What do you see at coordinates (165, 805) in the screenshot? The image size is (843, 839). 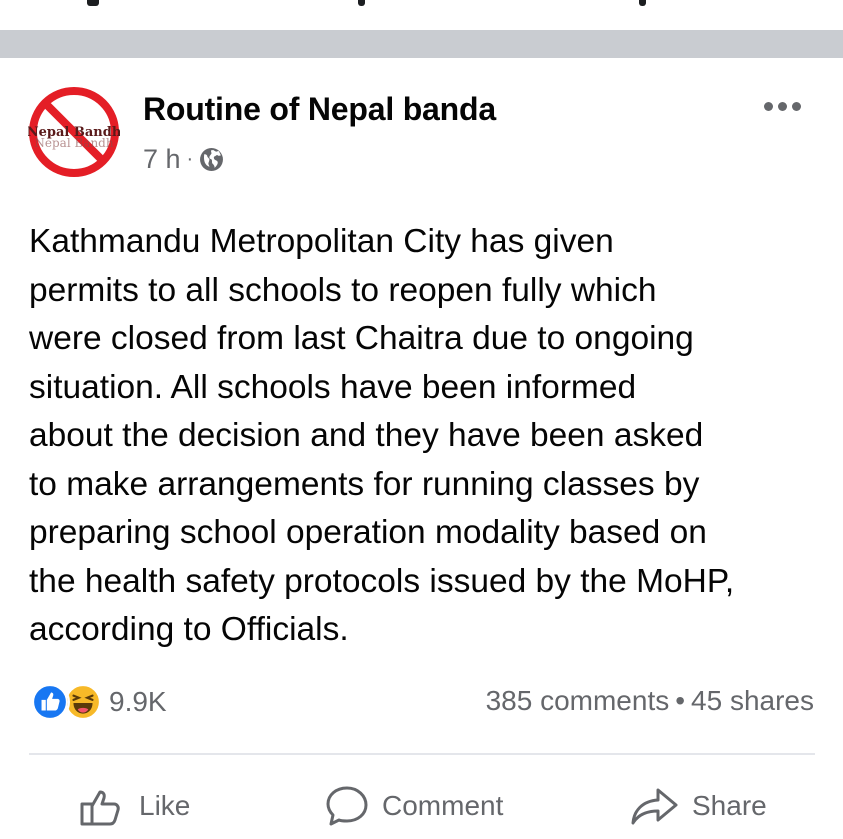 I see `like-label: Like` at bounding box center [165, 805].